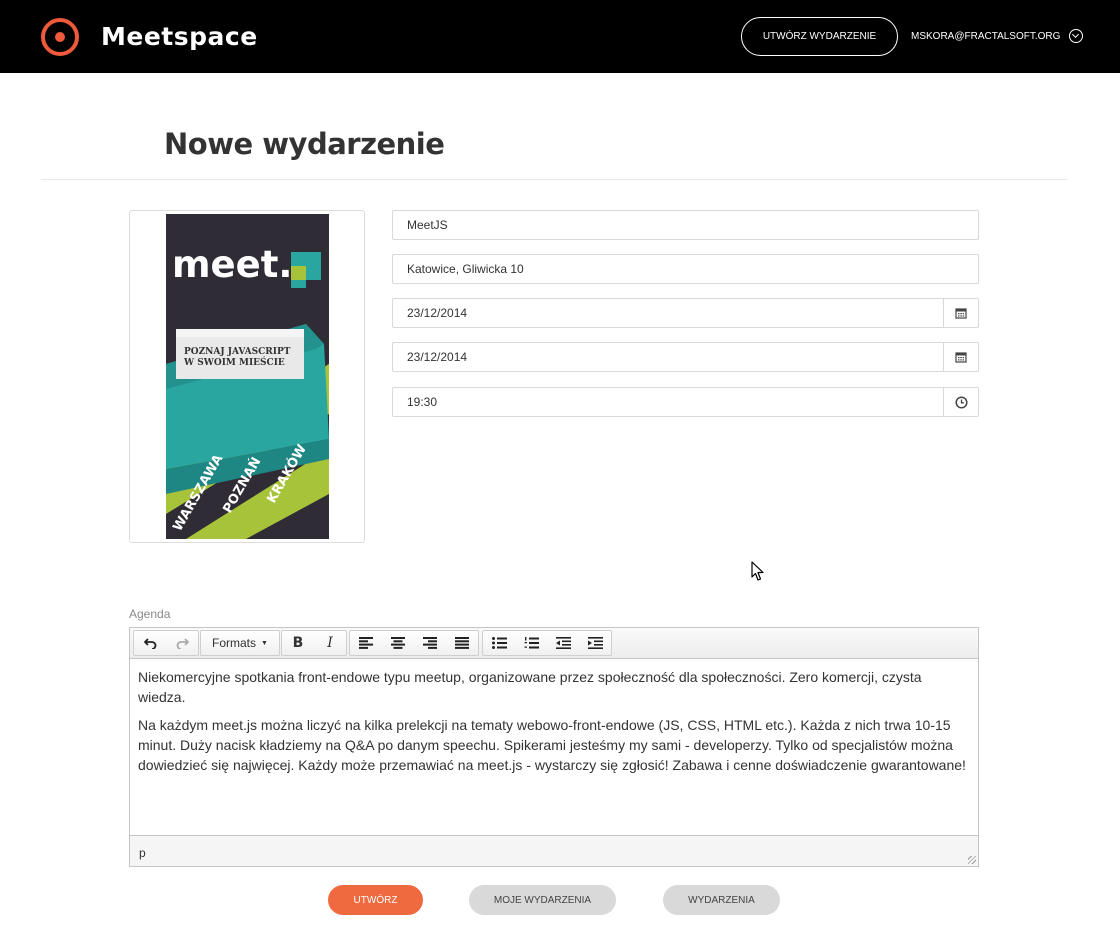  What do you see at coordinates (179, 36) in the screenshot?
I see `brand-name: Meetspace` at bounding box center [179, 36].